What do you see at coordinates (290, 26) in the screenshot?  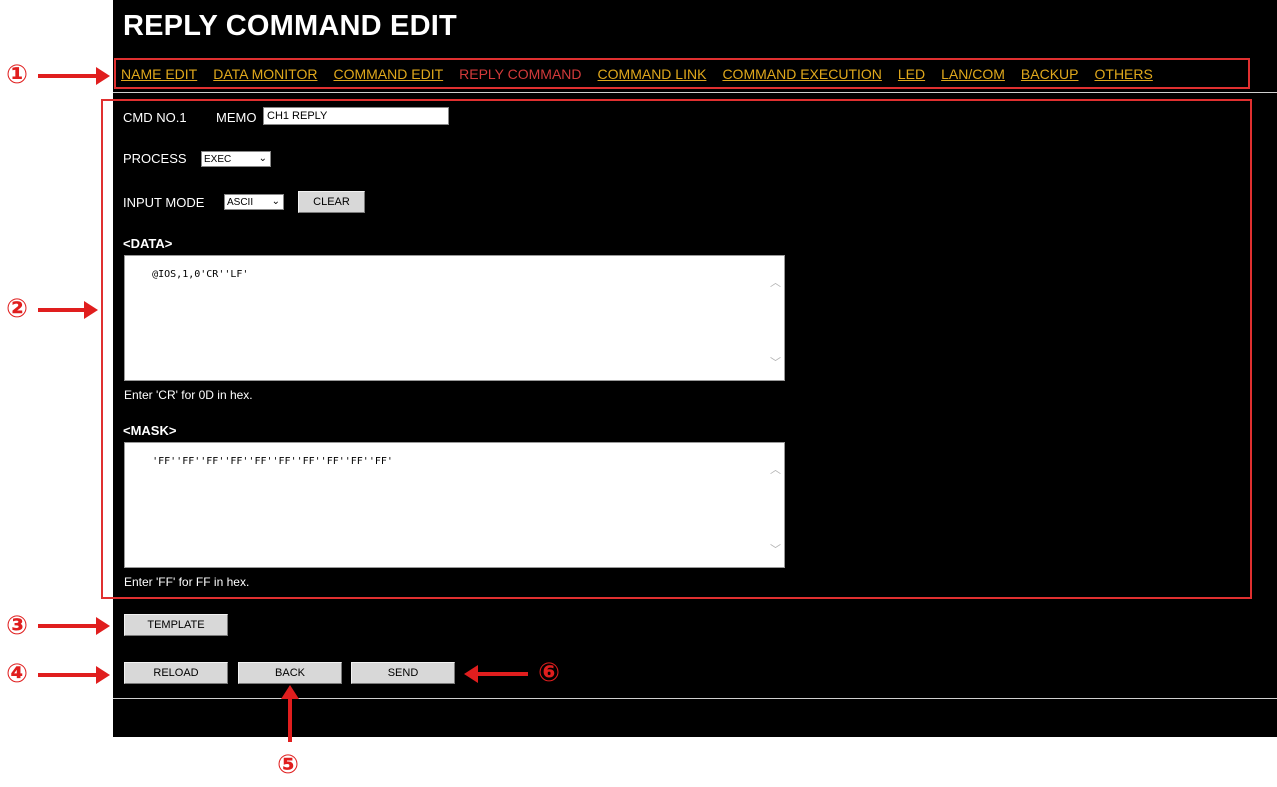 I see `page-title: REPLY COMMAND EDIT` at bounding box center [290, 26].